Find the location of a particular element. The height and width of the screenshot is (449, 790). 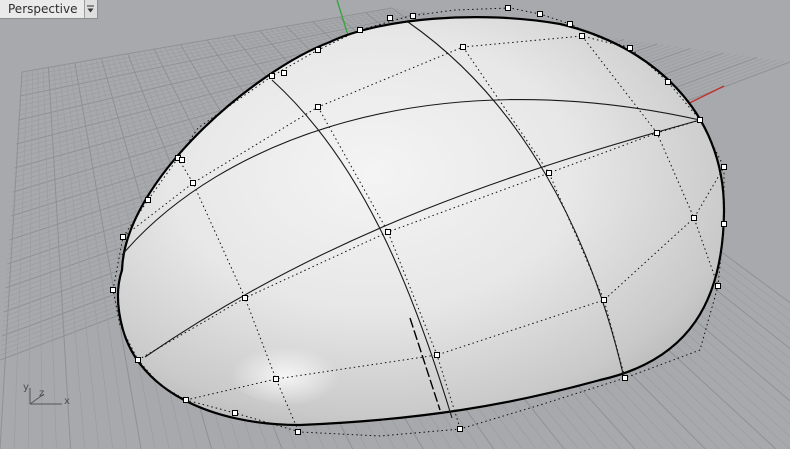

viewport-menu-button is located at coordinates (90, 9).